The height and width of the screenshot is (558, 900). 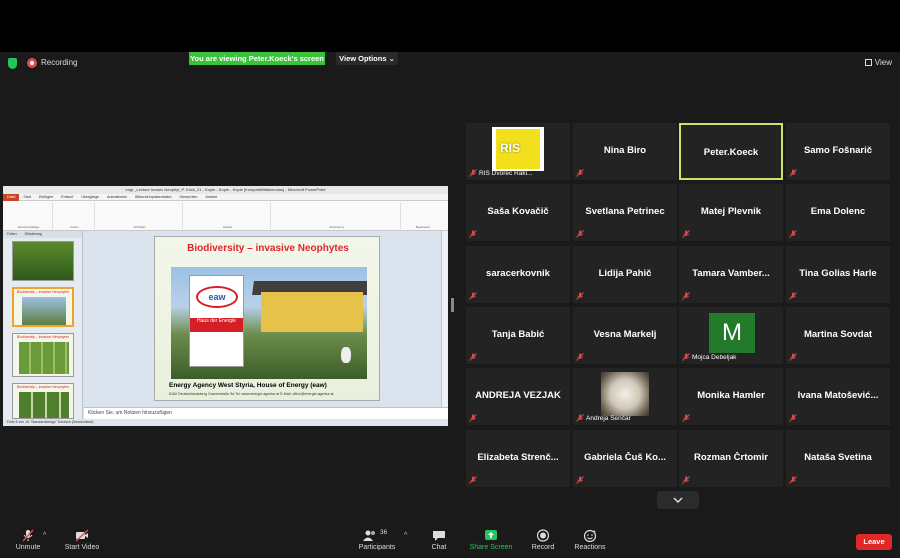 I want to click on leave-button: Leave, so click(x=874, y=542).